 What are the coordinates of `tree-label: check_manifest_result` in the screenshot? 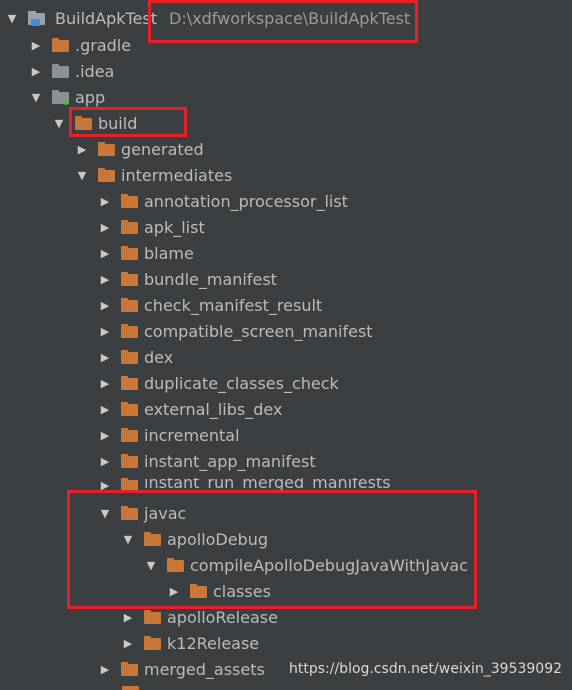 It's located at (233, 305).